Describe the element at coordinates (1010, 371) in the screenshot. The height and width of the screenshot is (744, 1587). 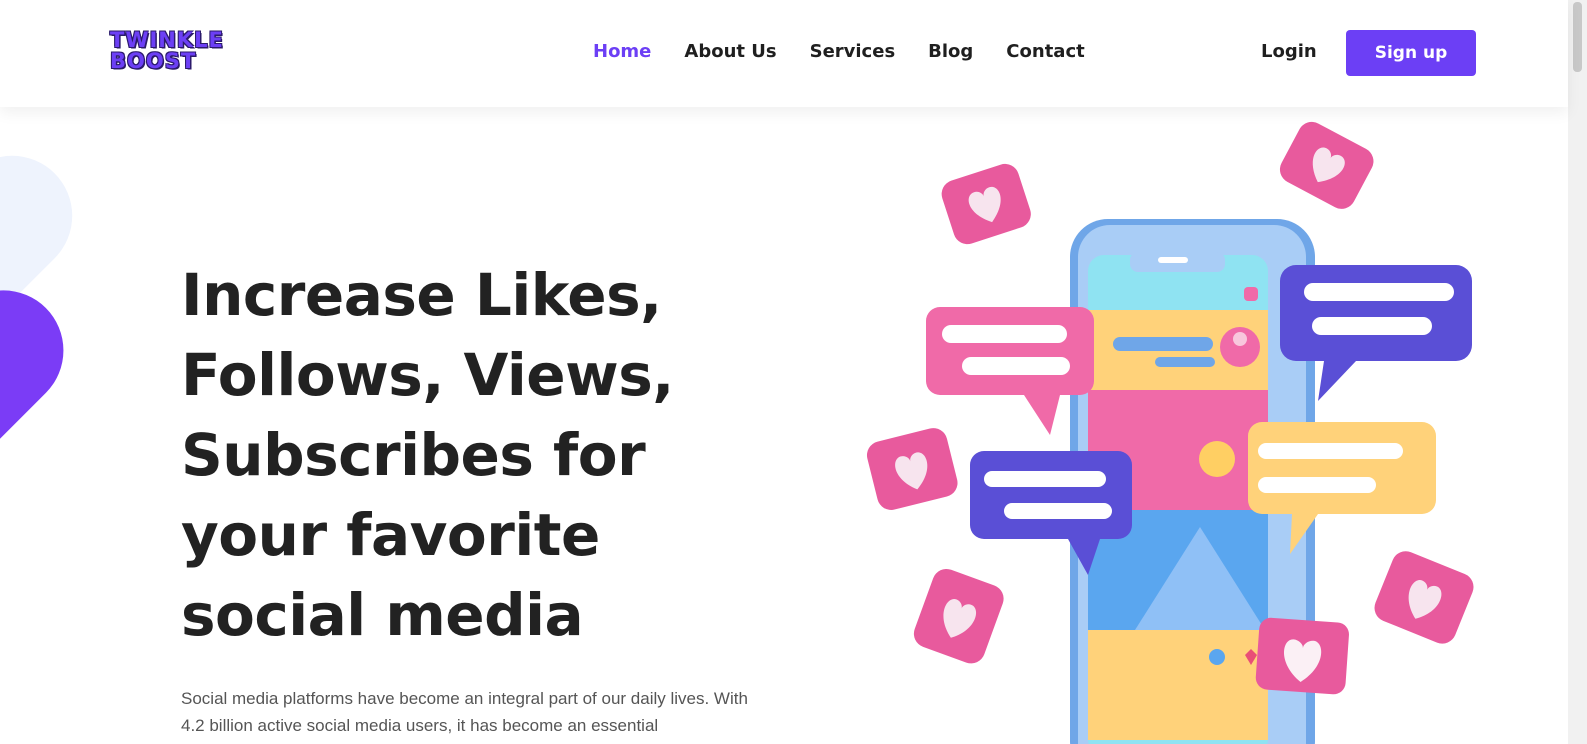
I see `chat-bubble-icon` at that location.